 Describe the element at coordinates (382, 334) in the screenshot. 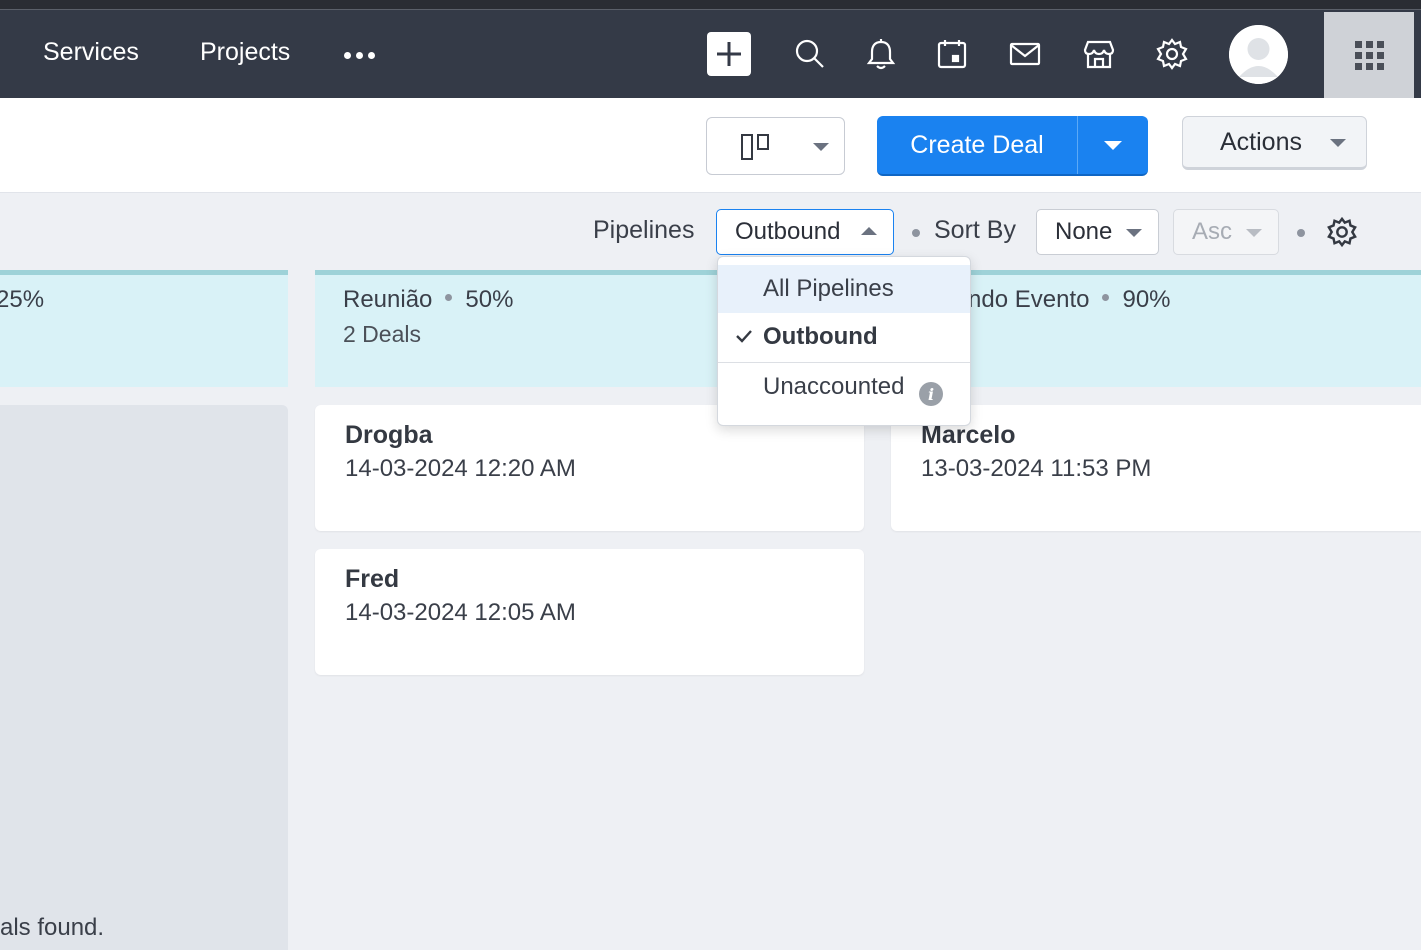

I see `stage-deal-count: 2 Deals` at that location.